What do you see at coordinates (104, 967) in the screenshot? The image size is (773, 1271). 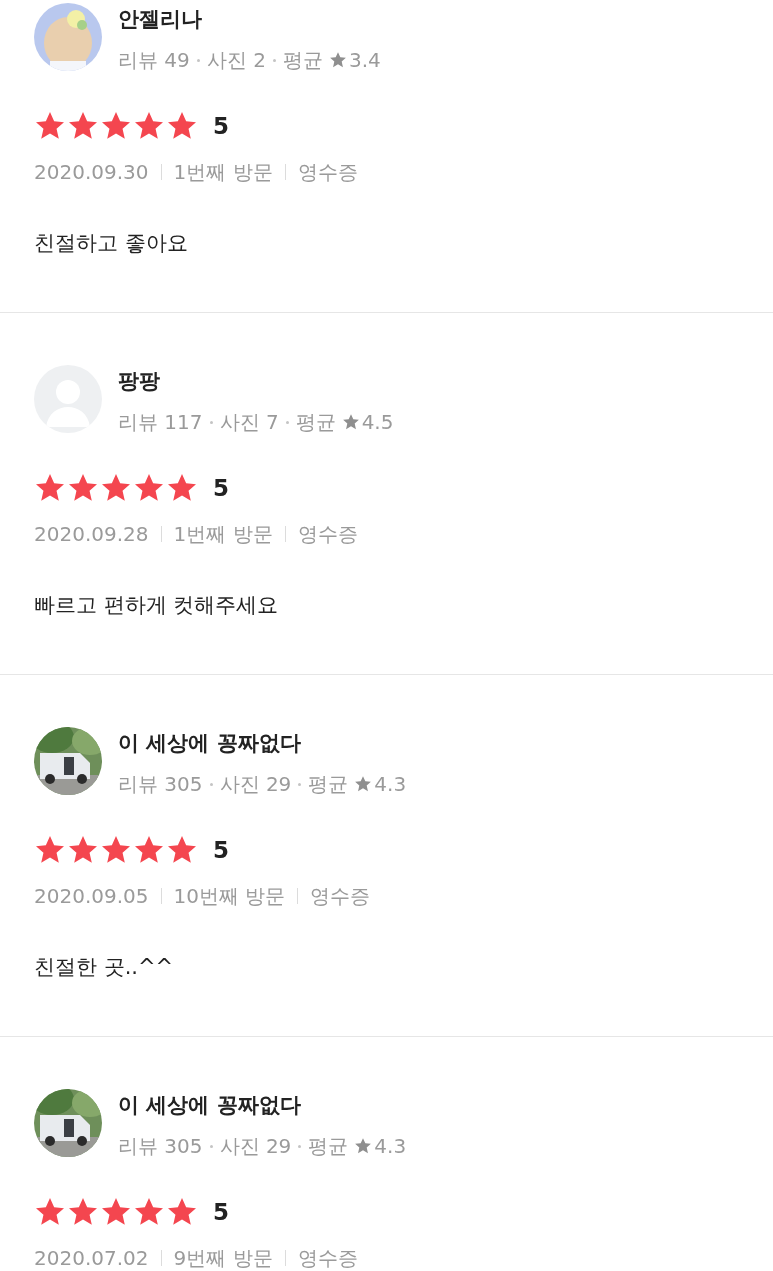 I see `review-text: 친절한 곳..^^` at bounding box center [104, 967].